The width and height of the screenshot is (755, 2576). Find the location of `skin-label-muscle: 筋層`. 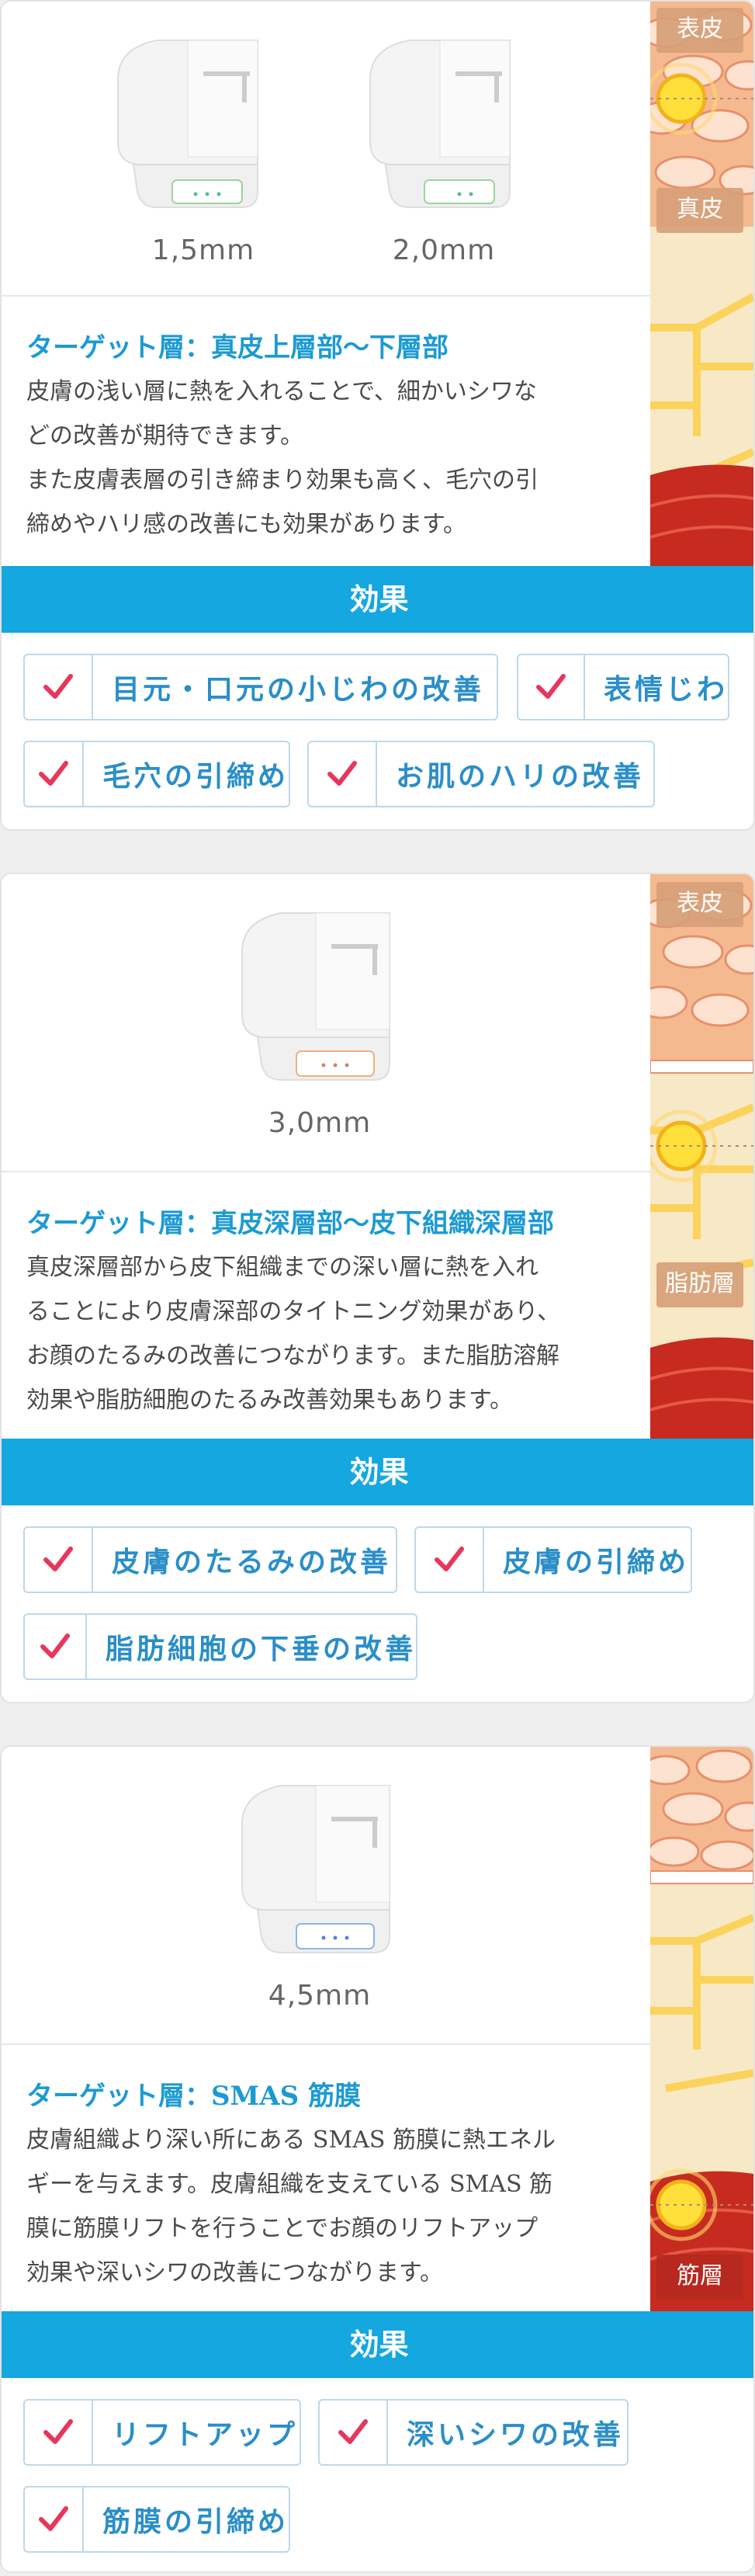

skin-label-muscle: 筋層 is located at coordinates (699, 2277).